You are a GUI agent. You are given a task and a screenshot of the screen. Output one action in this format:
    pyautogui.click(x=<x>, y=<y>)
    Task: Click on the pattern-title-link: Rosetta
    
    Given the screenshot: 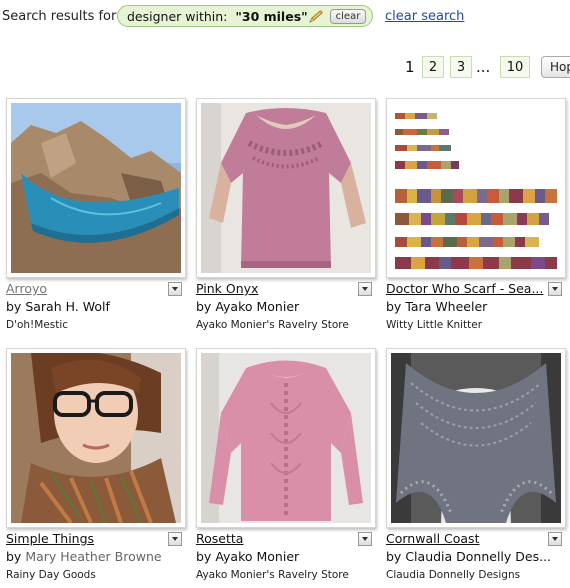 What is the action you would take?
    pyautogui.click(x=276, y=538)
    